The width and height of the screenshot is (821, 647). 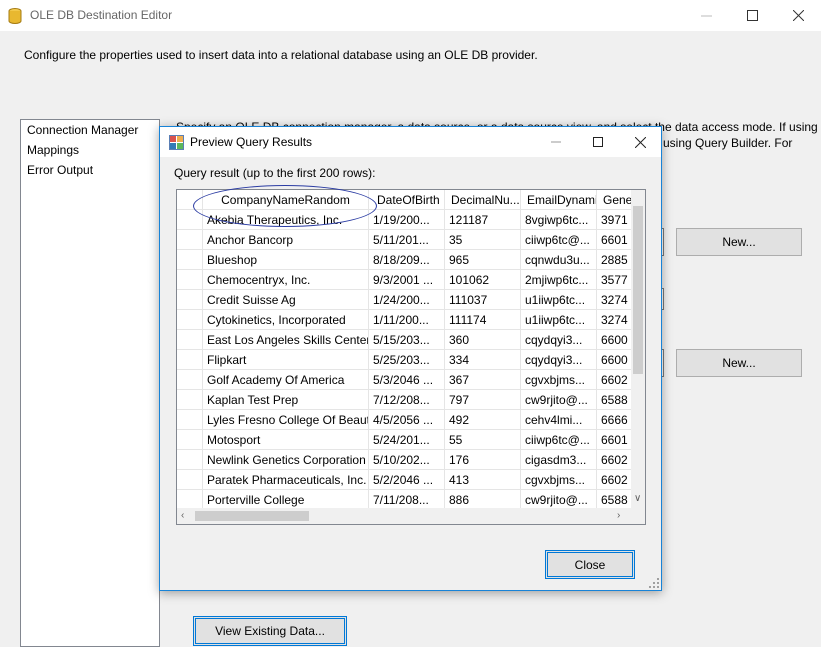 What do you see at coordinates (286, 320) in the screenshot?
I see `table-cell: Cytokinetics, Incorporated` at bounding box center [286, 320].